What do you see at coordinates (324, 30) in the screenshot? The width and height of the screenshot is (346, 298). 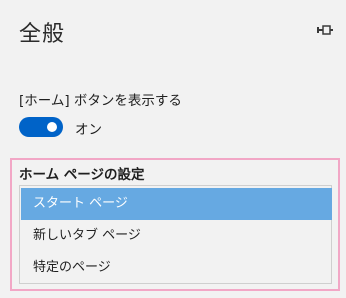 I see `pin-icon` at bounding box center [324, 30].